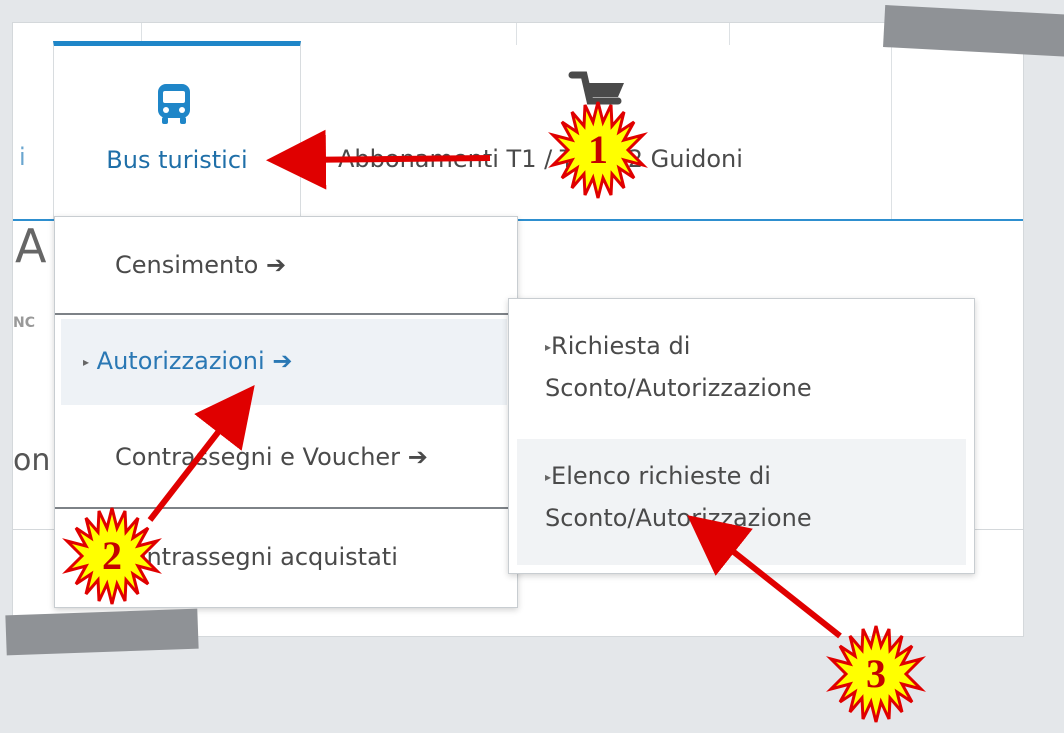 This screenshot has height=733, width=1064. I want to click on callout-3: 3, so click(876, 674).